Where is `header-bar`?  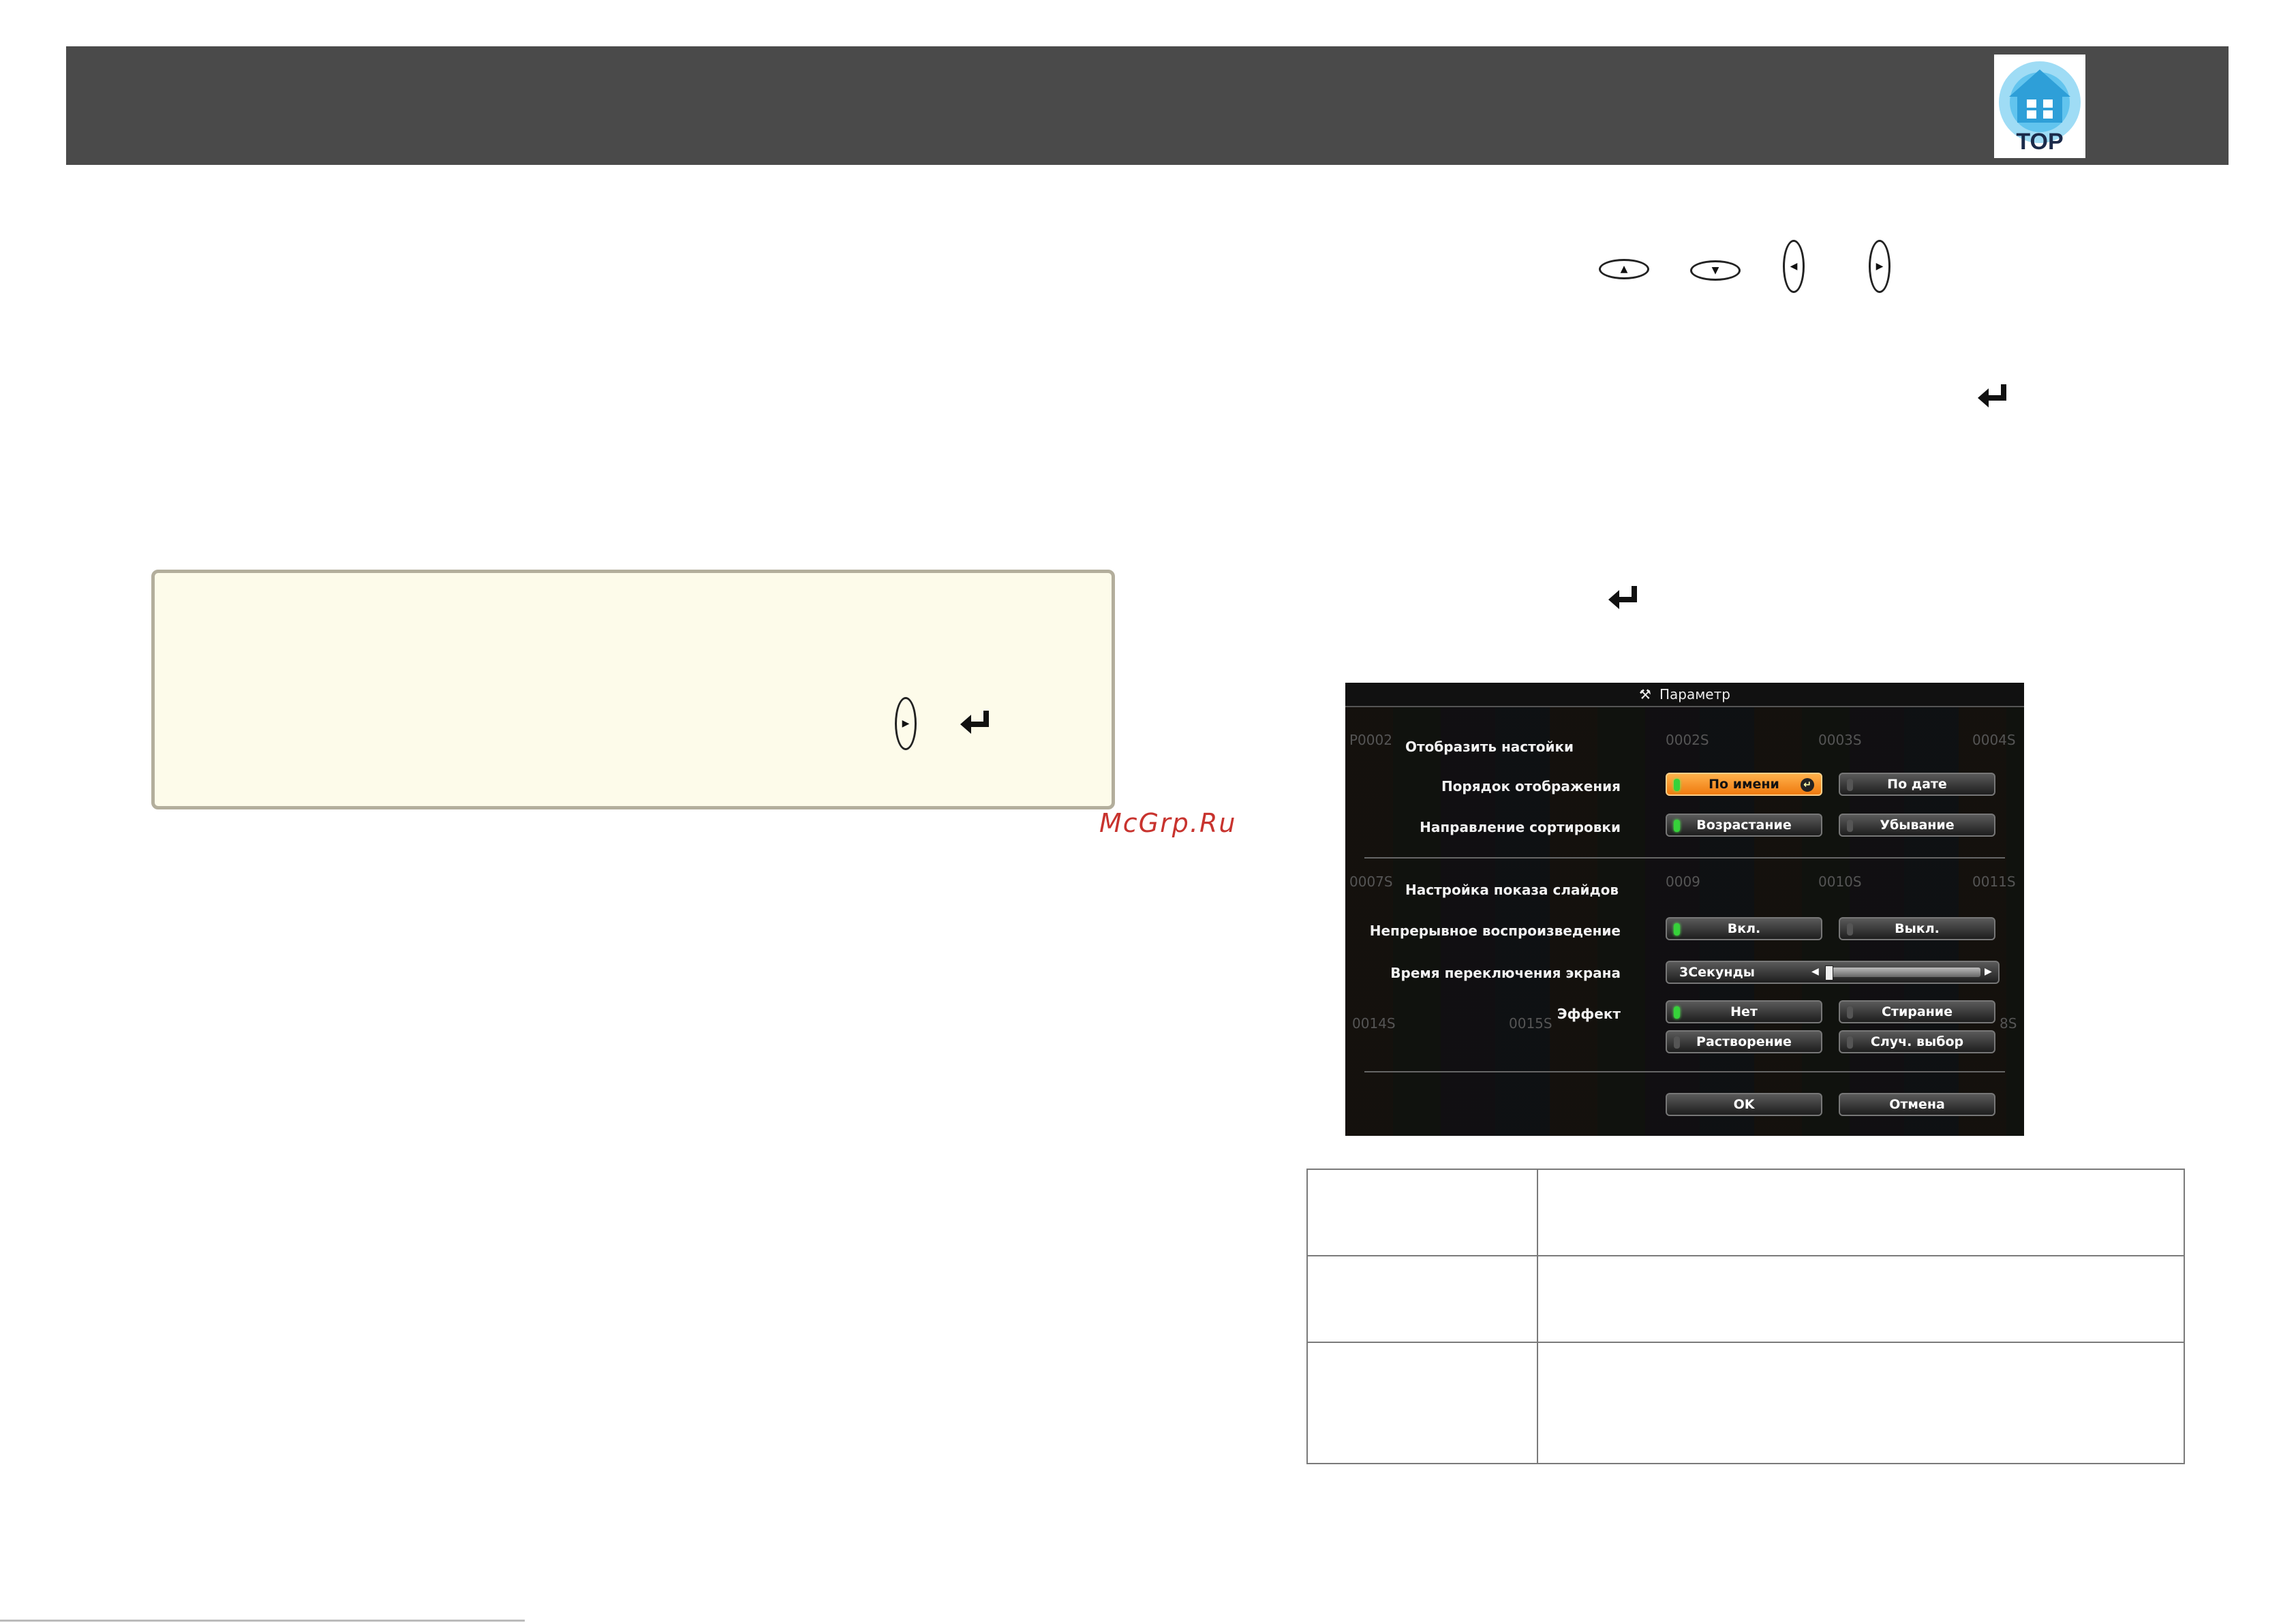 header-bar is located at coordinates (1147, 105).